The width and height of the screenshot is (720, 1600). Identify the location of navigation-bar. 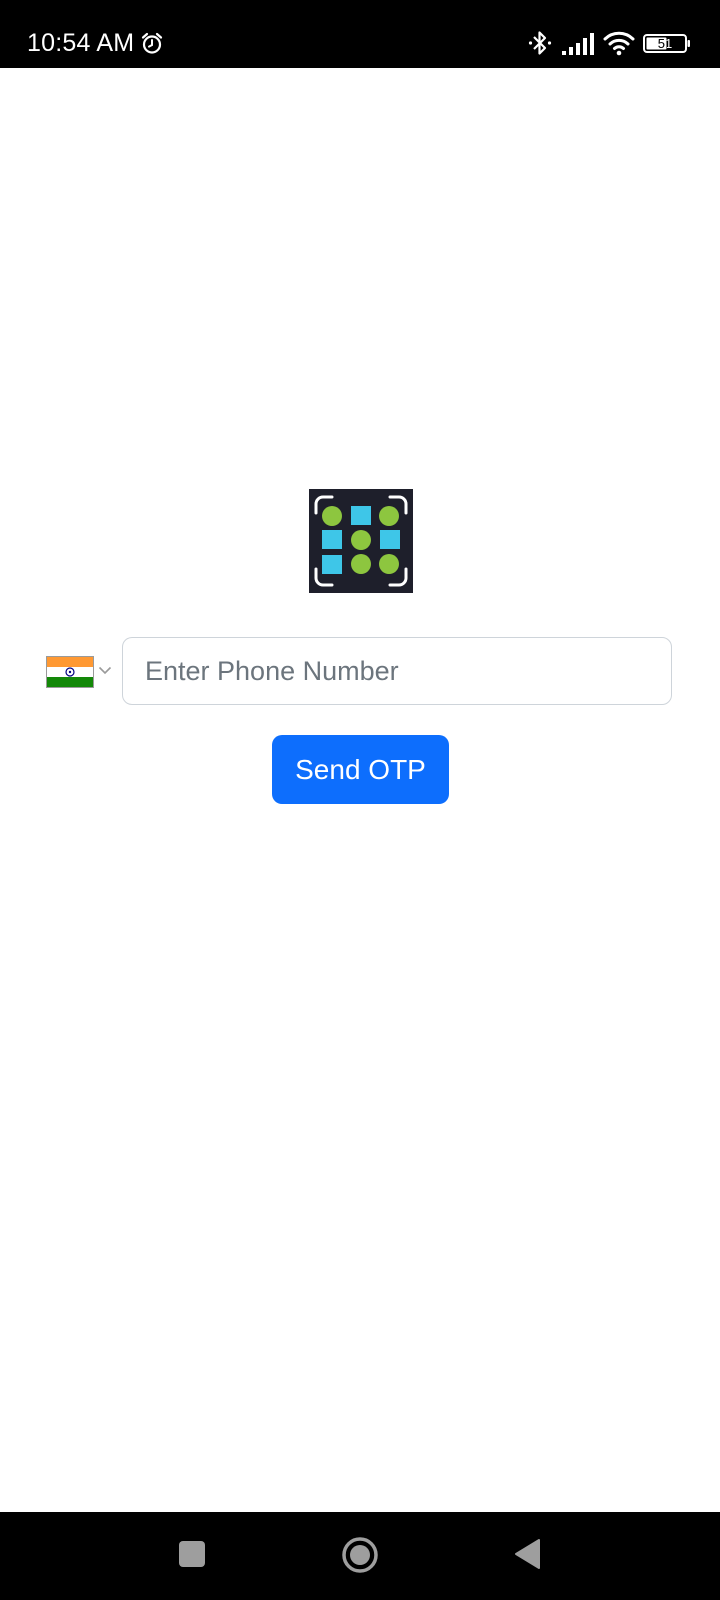
(360, 1556).